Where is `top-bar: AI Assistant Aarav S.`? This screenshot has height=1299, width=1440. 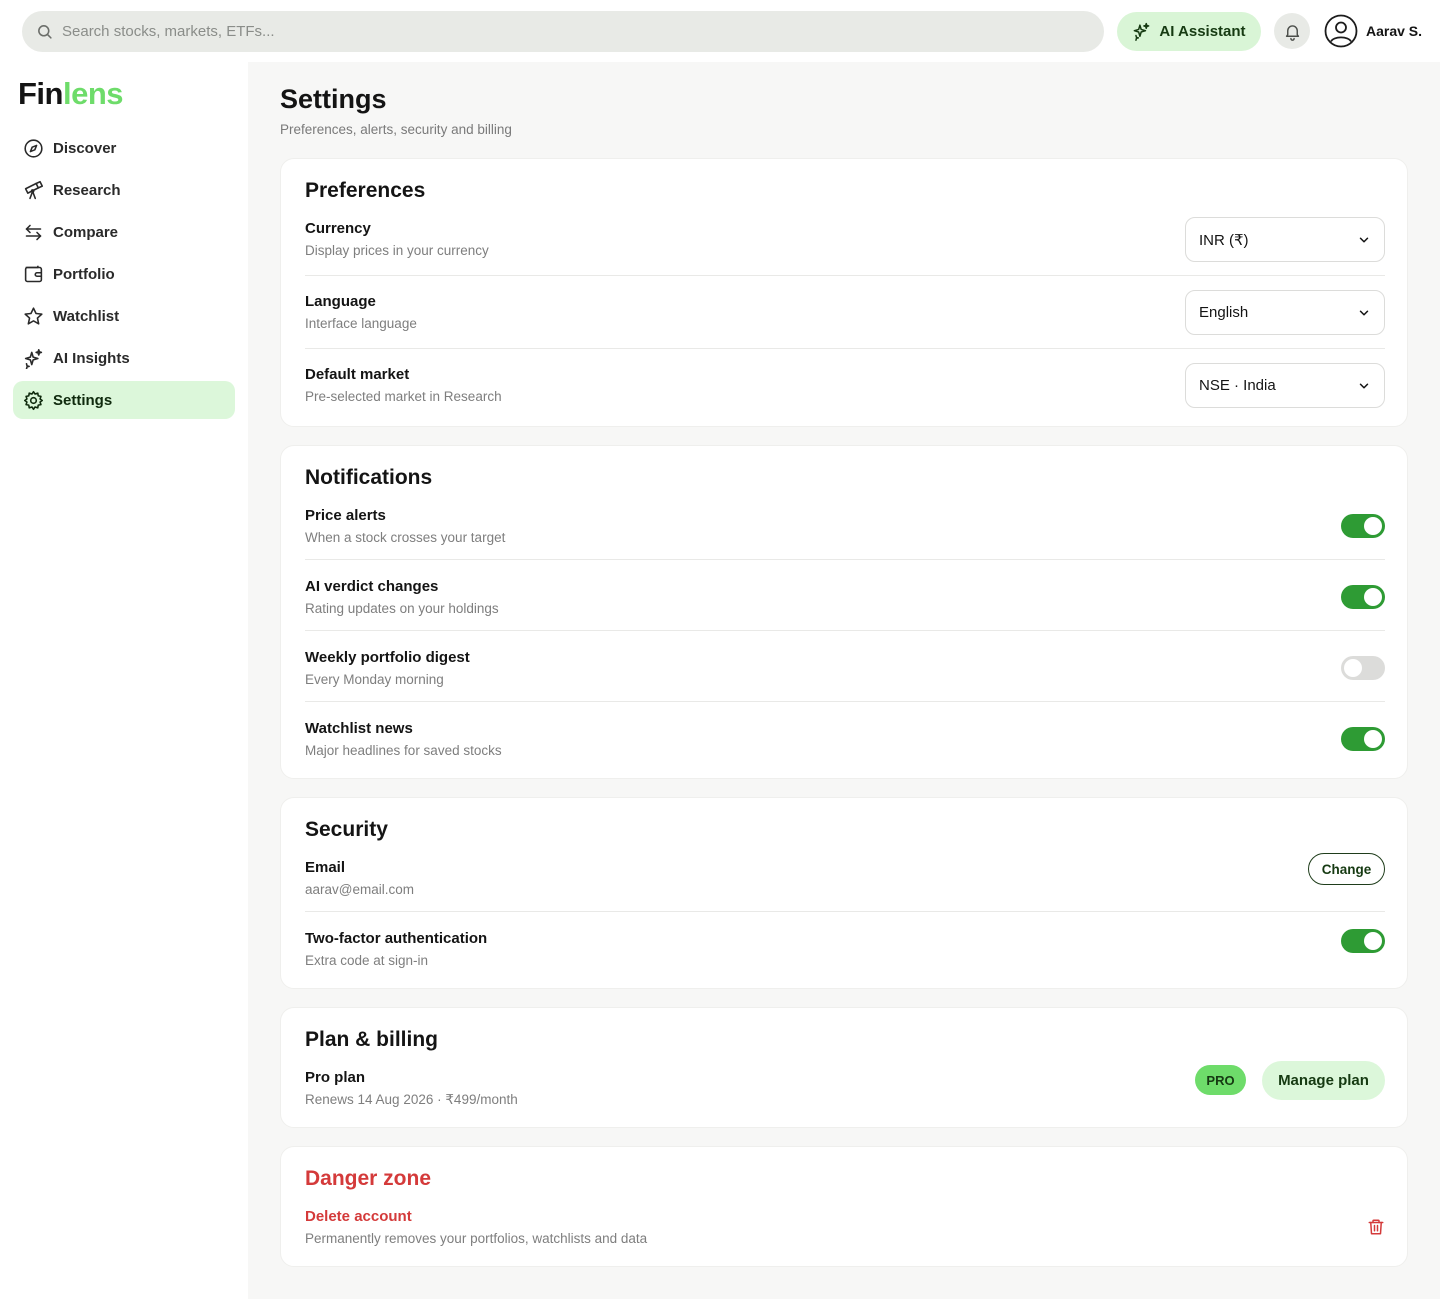 top-bar: AI Assistant Aarav S. is located at coordinates (720, 31).